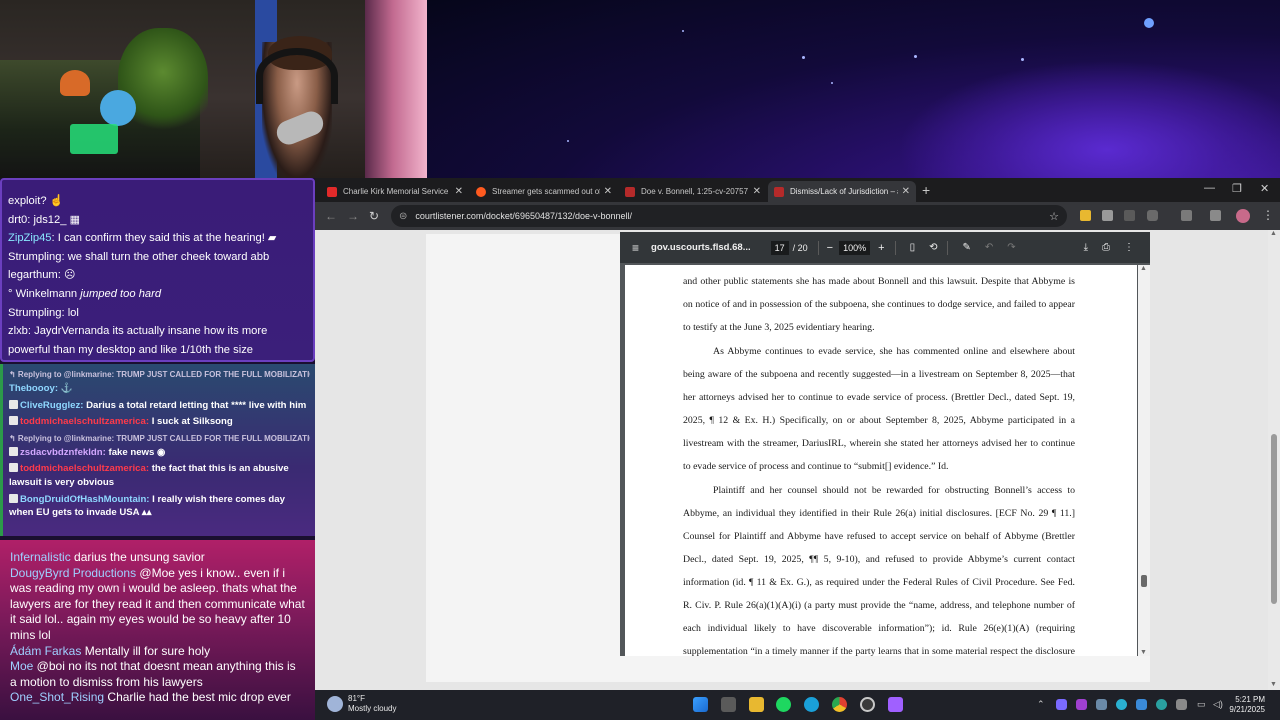  Describe the element at coordinates (913, 247) in the screenshot. I see `fit-page-icon: ▯` at that location.